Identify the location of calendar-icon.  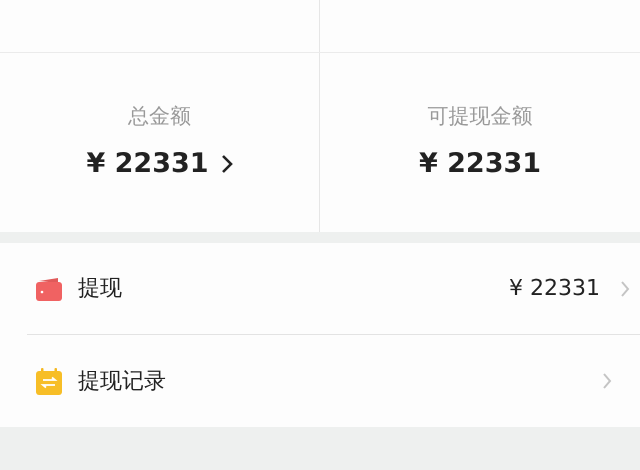
(49, 381).